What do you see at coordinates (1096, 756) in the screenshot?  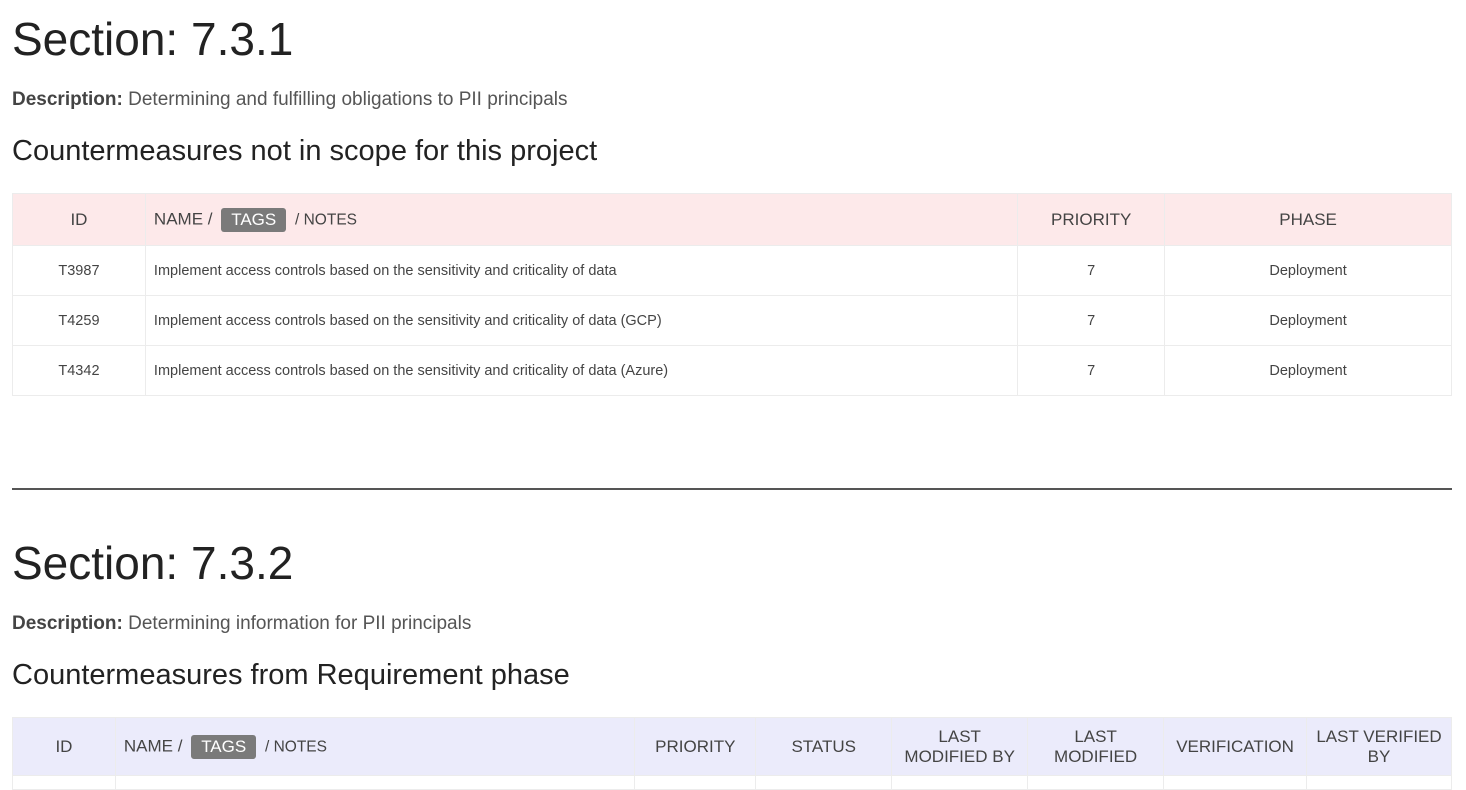 I see `header-line: MODIFIED` at bounding box center [1096, 756].